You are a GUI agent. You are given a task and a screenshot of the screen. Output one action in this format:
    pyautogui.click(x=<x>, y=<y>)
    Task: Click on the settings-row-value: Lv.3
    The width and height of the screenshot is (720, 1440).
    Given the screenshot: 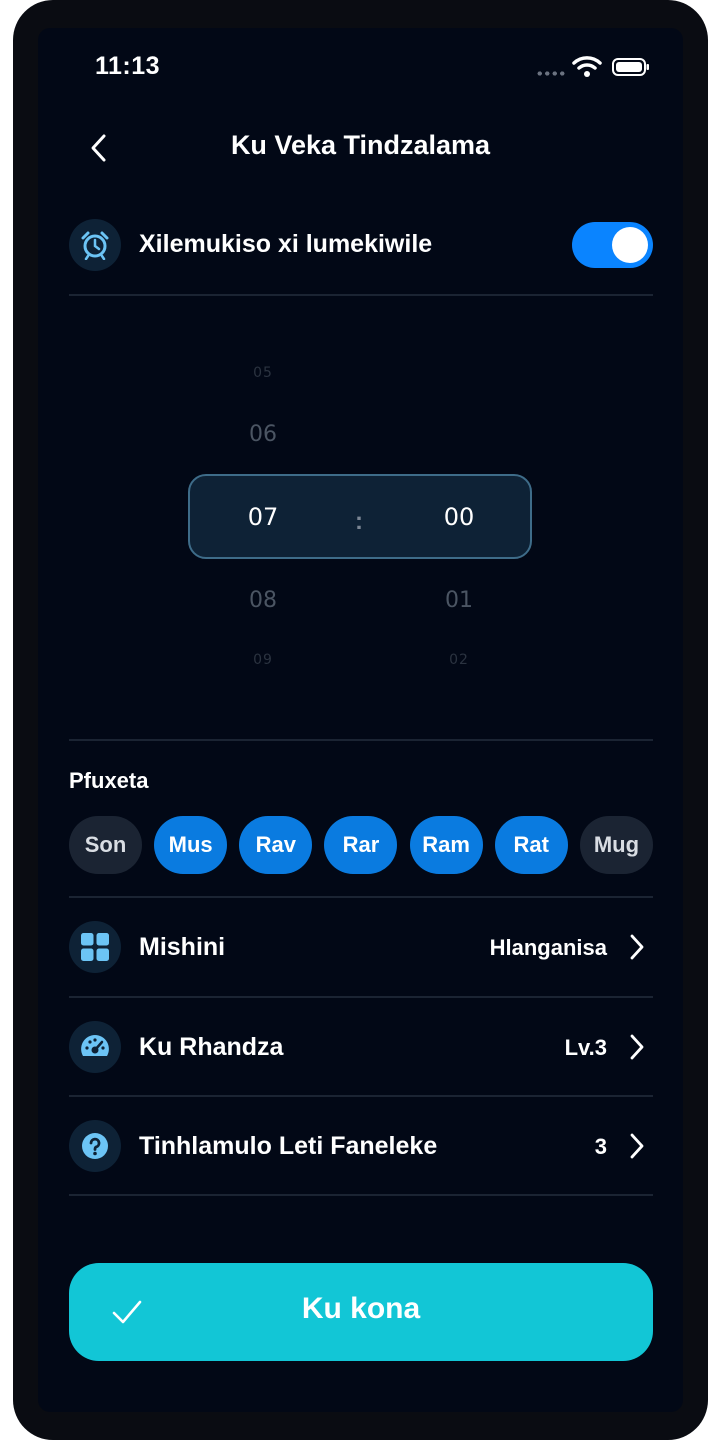 What is the action you would take?
    pyautogui.click(x=585, y=1047)
    